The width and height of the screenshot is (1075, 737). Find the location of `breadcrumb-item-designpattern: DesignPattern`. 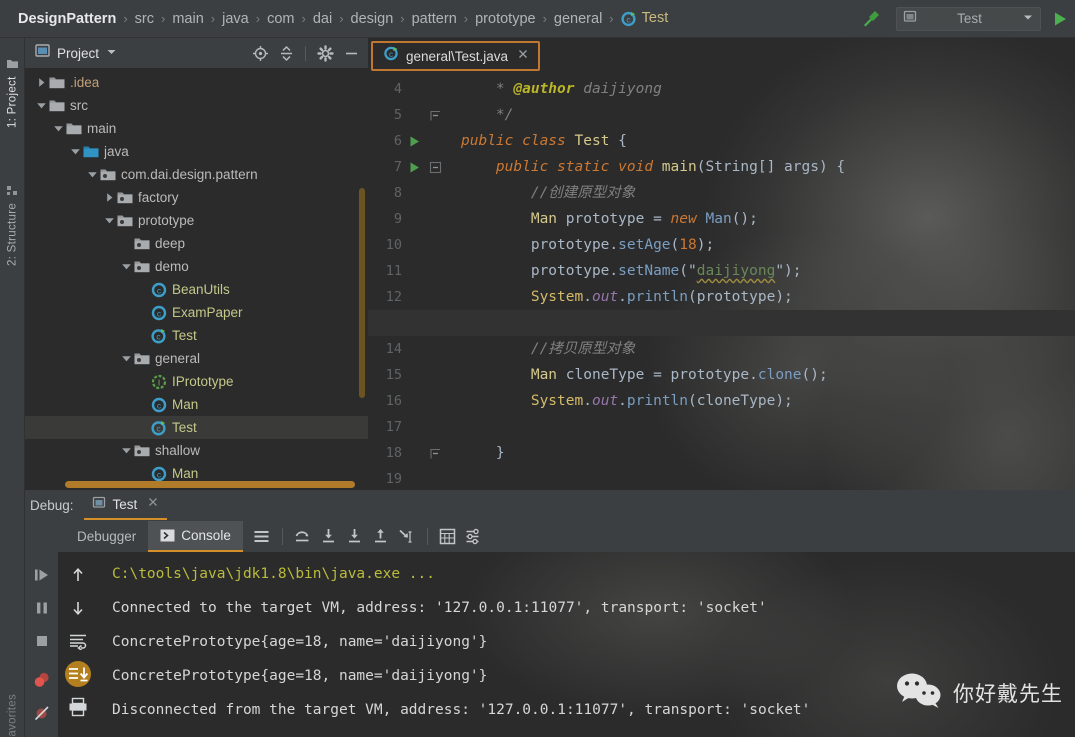

breadcrumb-item-designpattern: DesignPattern is located at coordinates (67, 19).